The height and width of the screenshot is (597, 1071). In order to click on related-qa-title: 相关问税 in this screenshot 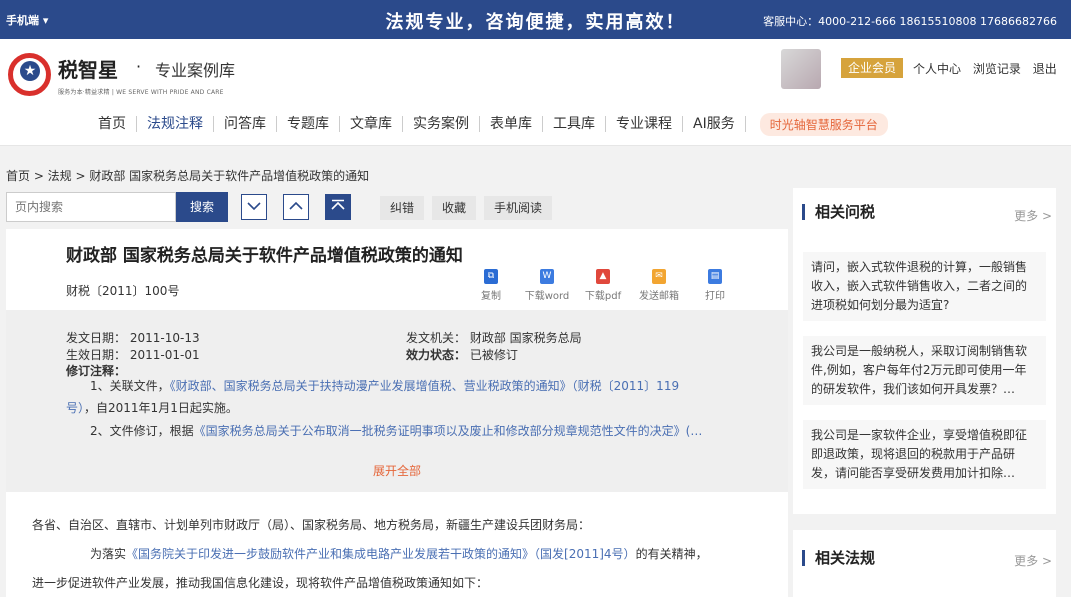, I will do `click(838, 212)`.